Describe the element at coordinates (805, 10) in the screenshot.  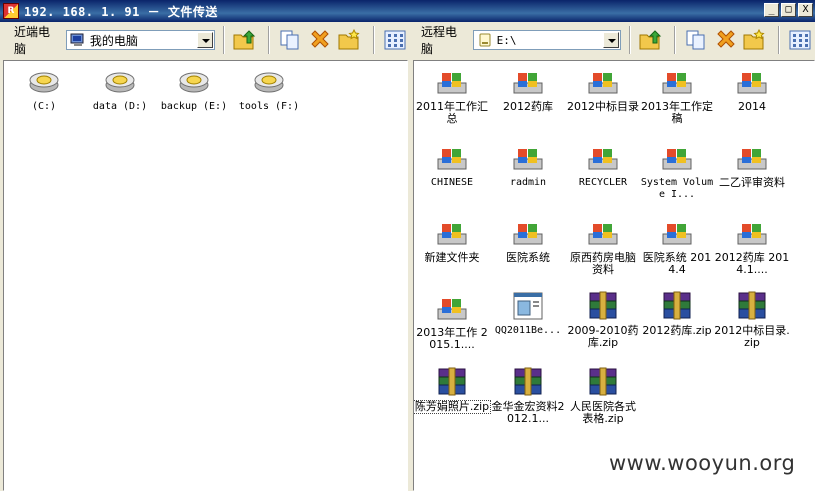
I see `close-button: X` at that location.